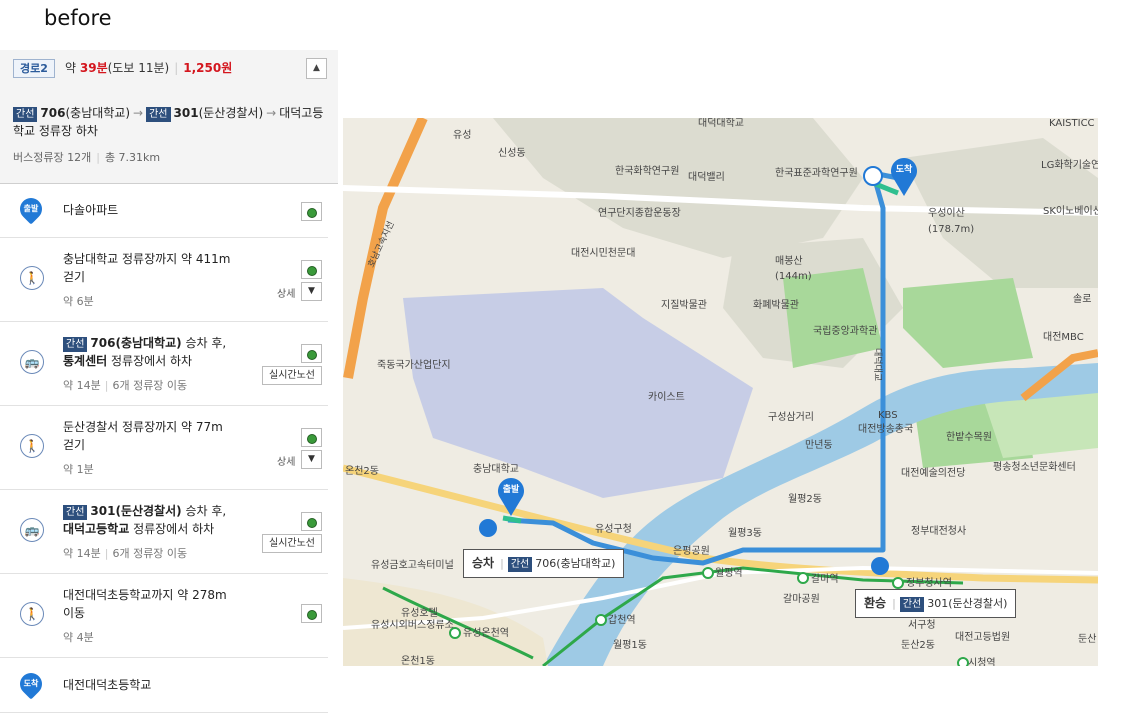  Describe the element at coordinates (496, 469) in the screenshot. I see `map-label: 충남대학교` at that location.